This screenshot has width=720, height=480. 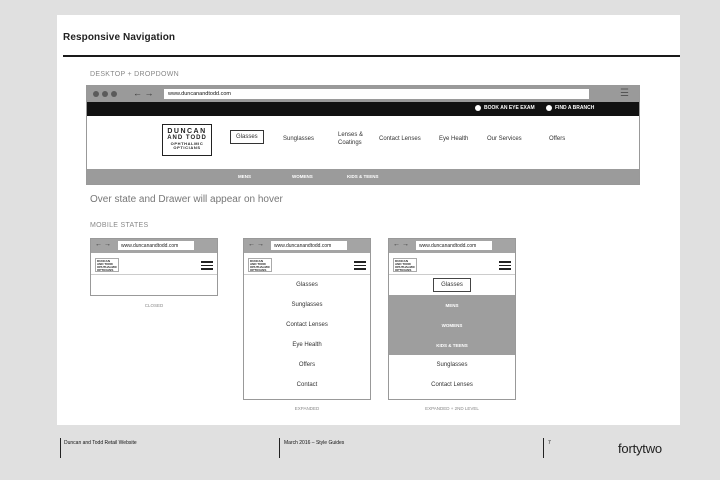 What do you see at coordinates (509, 108) in the screenshot?
I see `book-eye-exam-label: BOOK AN EYE EXAM` at bounding box center [509, 108].